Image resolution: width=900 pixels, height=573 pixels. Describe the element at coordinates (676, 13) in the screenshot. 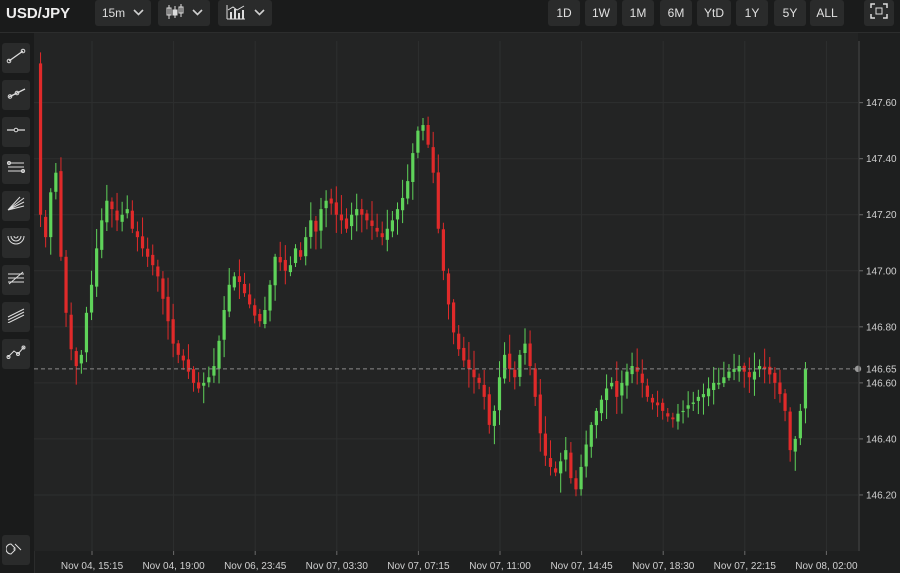

I see `range-6m-button: 6M` at that location.